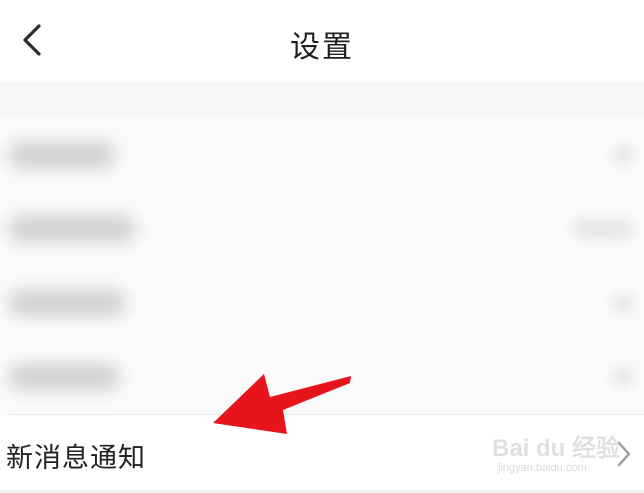 This screenshot has height=493, width=644. I want to click on page-title: 设置, so click(322, 47).